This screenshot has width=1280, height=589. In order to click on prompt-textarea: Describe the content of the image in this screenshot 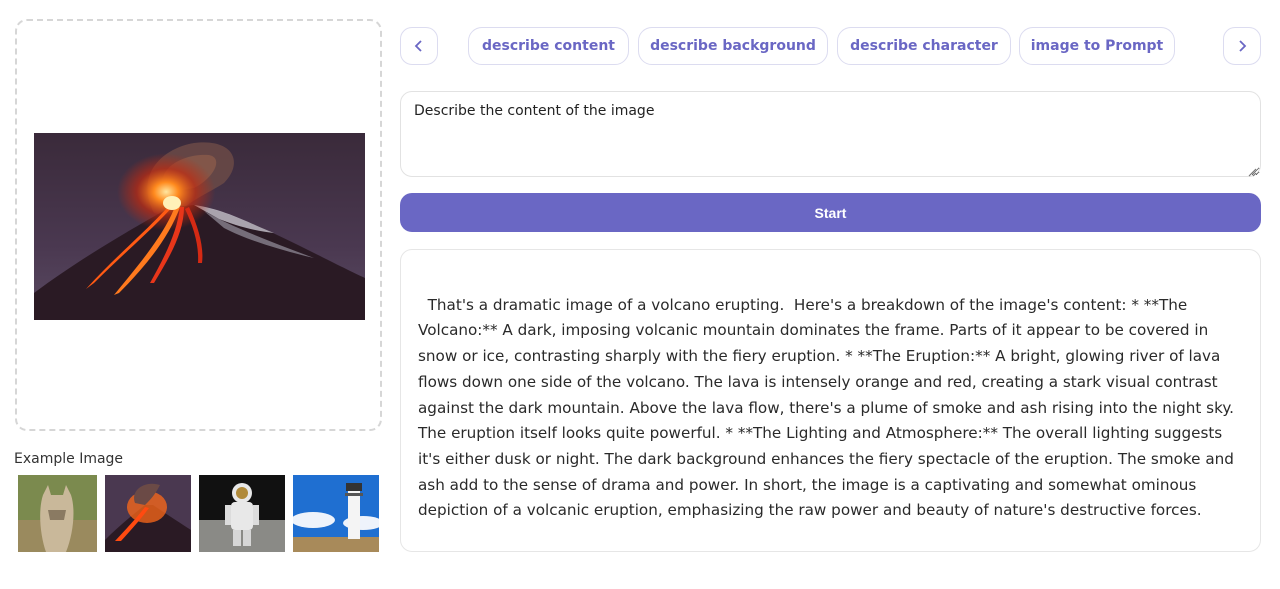, I will do `click(830, 134)`.